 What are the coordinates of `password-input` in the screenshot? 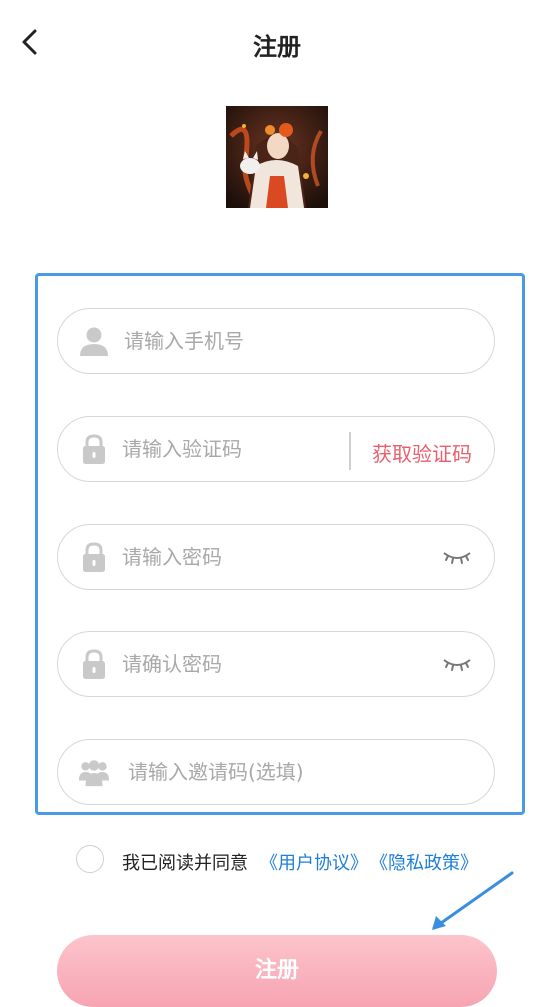 It's located at (267, 557).